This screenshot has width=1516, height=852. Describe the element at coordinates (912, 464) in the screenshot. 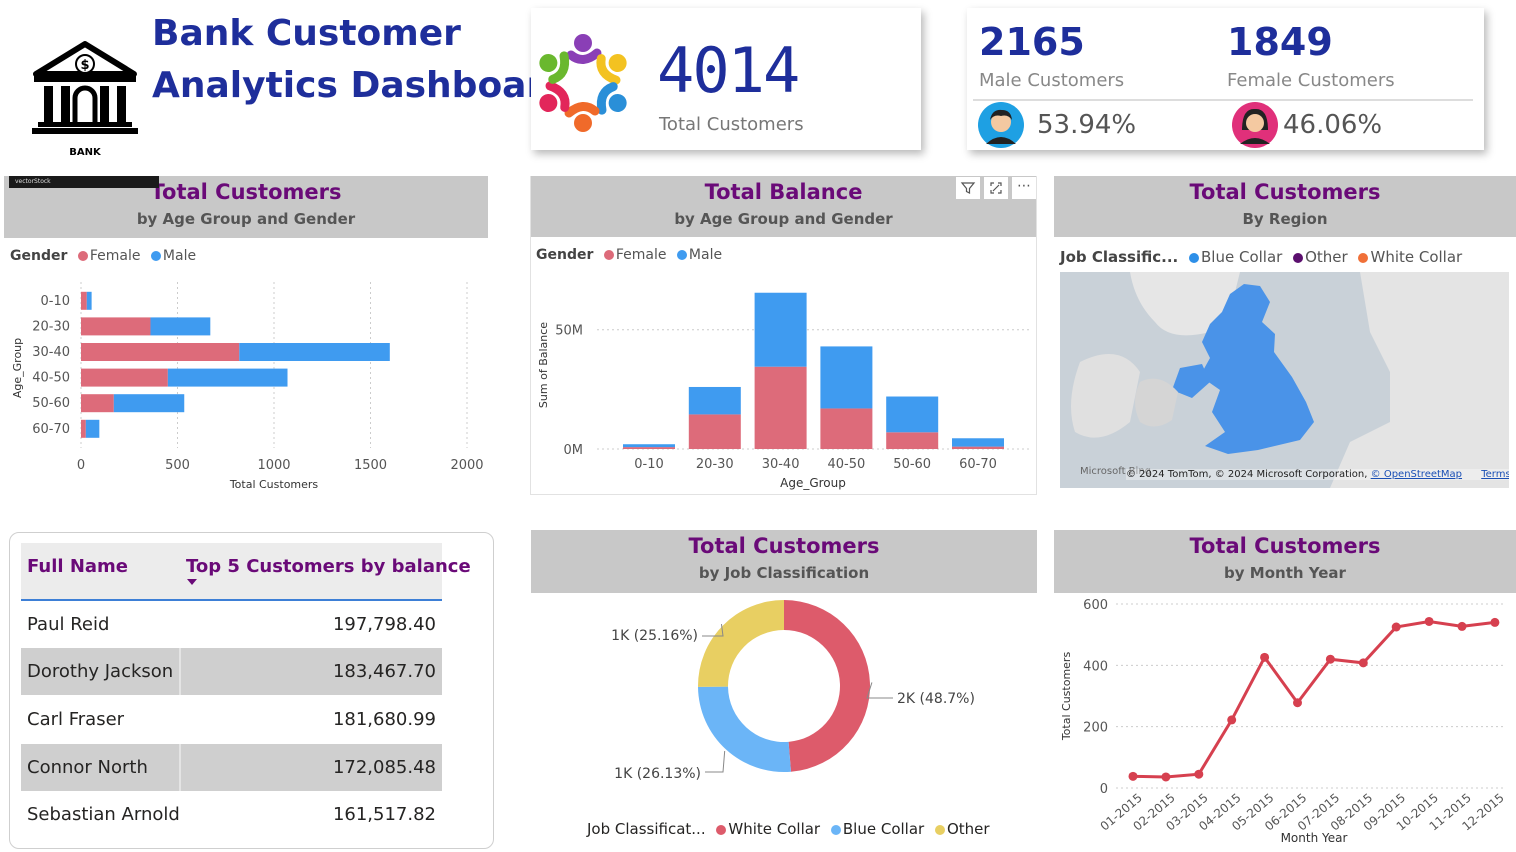

I see `x-tick-label: 50-60` at that location.